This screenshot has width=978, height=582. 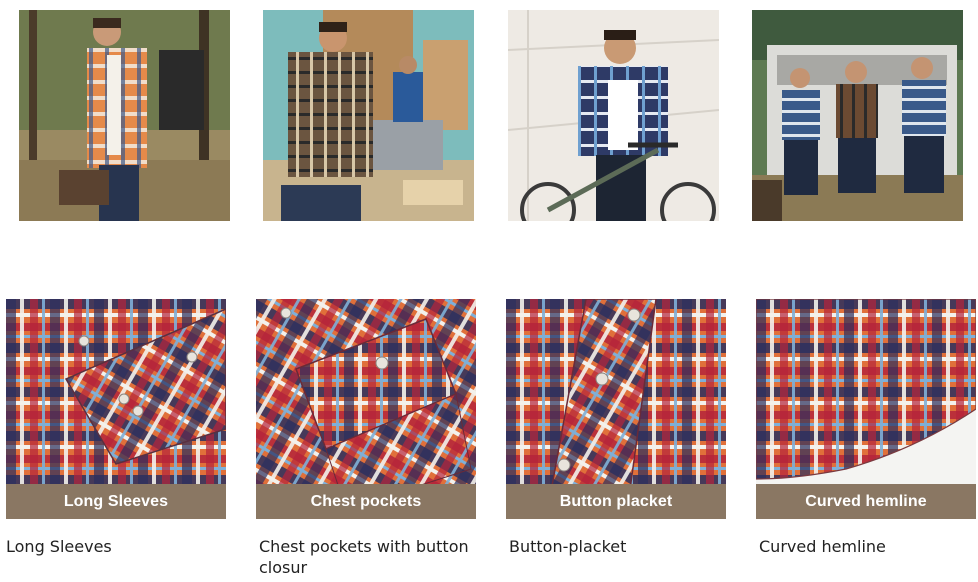 What do you see at coordinates (364, 557) in the screenshot?
I see `feature-caption: Chest pockets with button closur` at bounding box center [364, 557].